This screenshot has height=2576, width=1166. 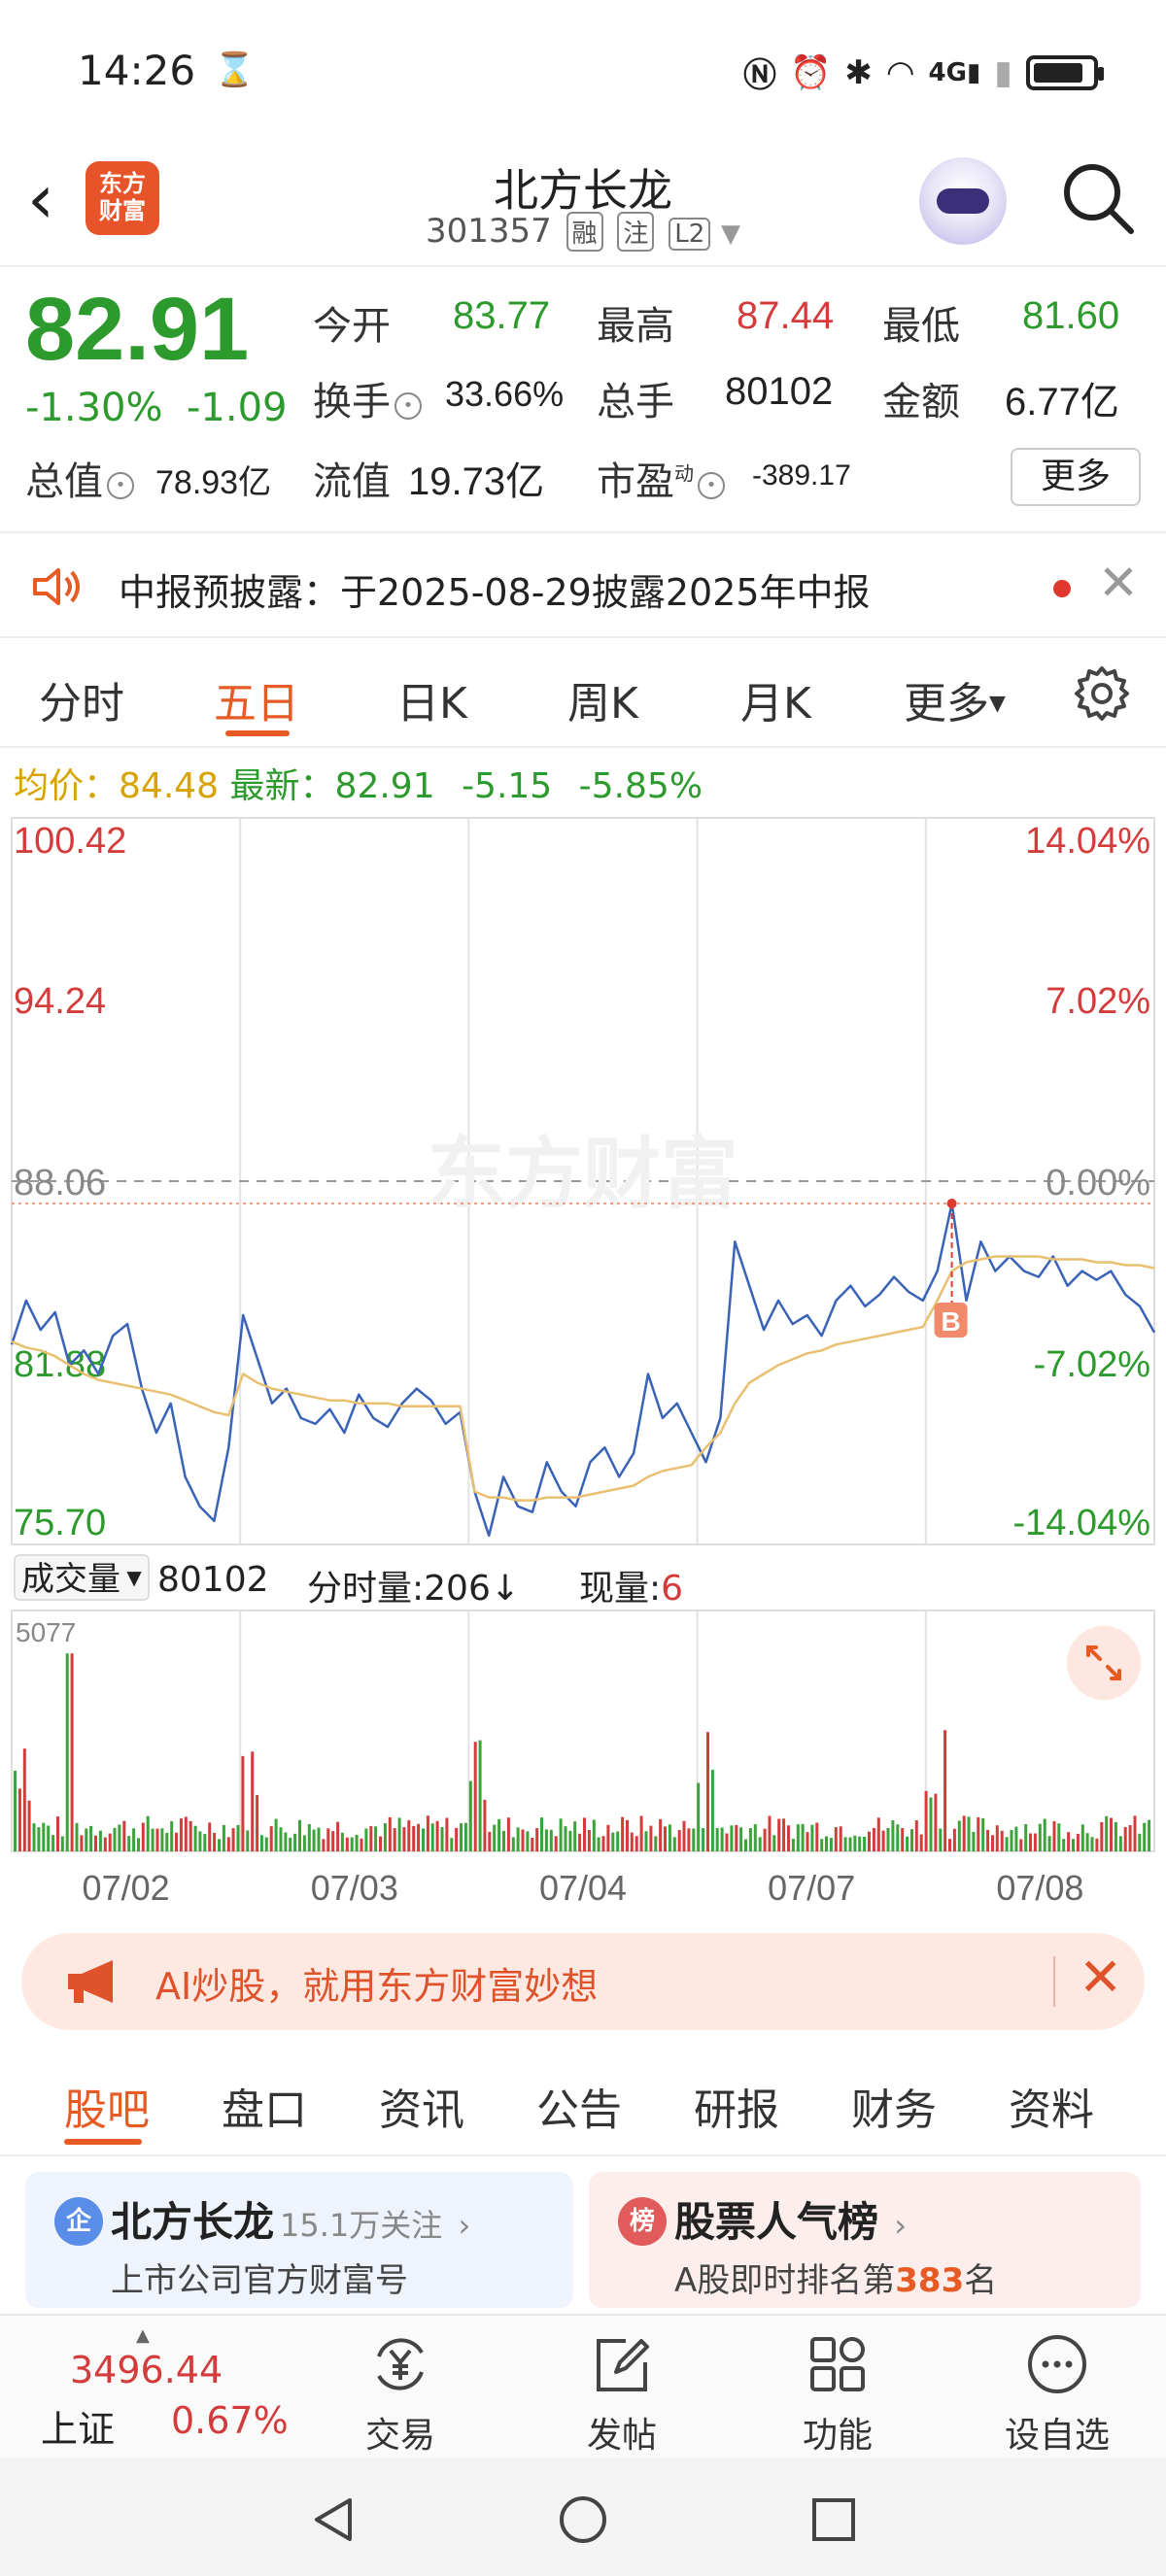 I want to click on tab-order-book: 盘口, so click(x=264, y=2106).